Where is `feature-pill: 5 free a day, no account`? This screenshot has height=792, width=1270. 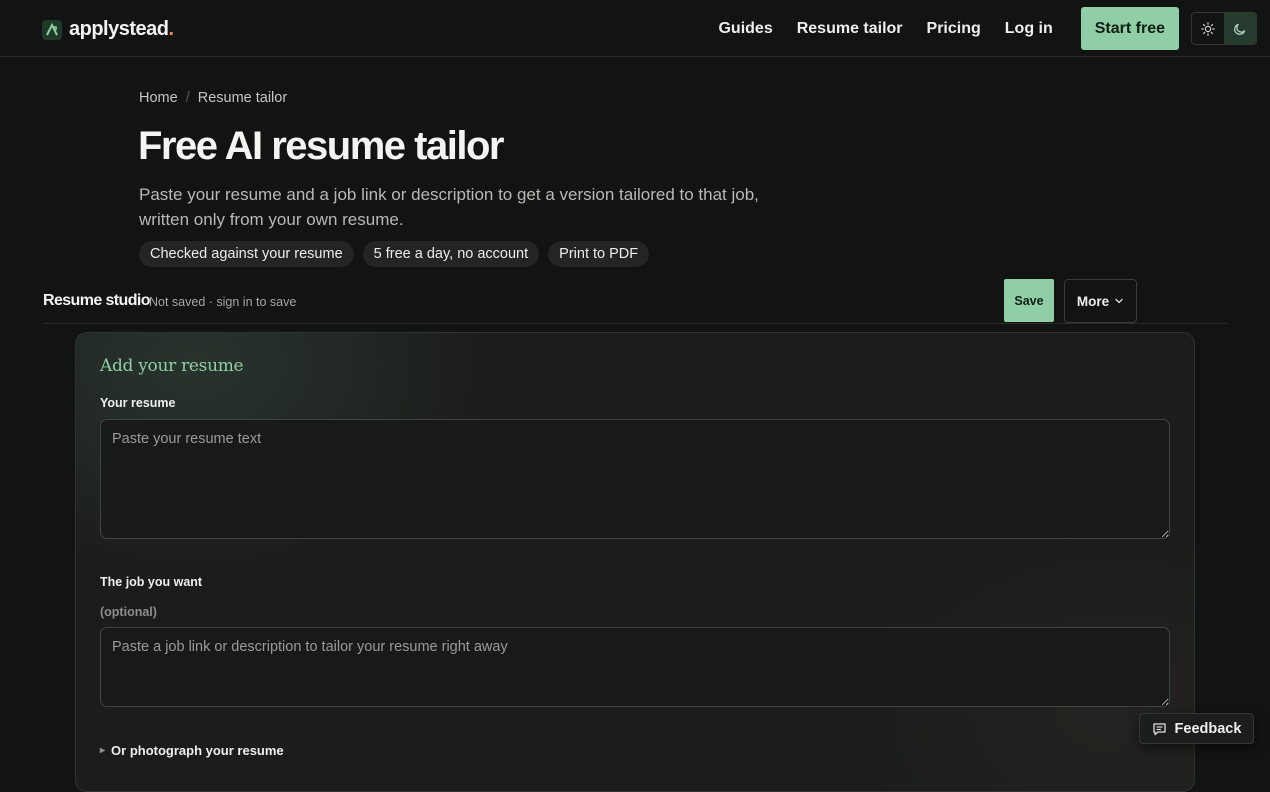 feature-pill: 5 free a day, no account is located at coordinates (451, 254).